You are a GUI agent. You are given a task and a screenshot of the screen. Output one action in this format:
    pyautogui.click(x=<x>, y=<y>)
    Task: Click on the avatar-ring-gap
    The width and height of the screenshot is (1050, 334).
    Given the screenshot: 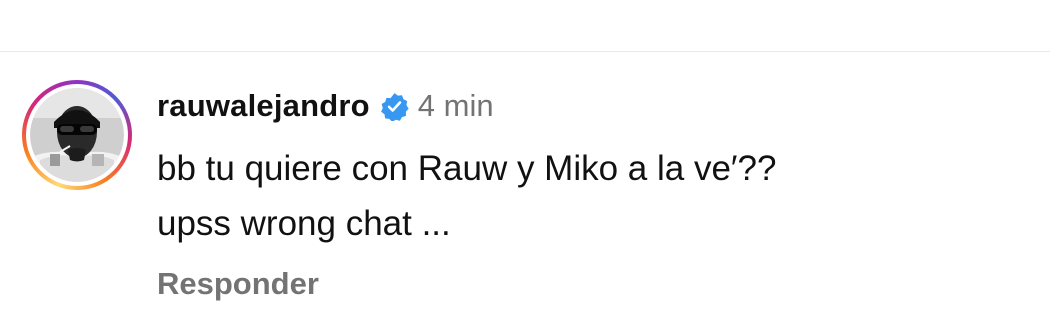 What is the action you would take?
    pyautogui.click(x=77, y=135)
    